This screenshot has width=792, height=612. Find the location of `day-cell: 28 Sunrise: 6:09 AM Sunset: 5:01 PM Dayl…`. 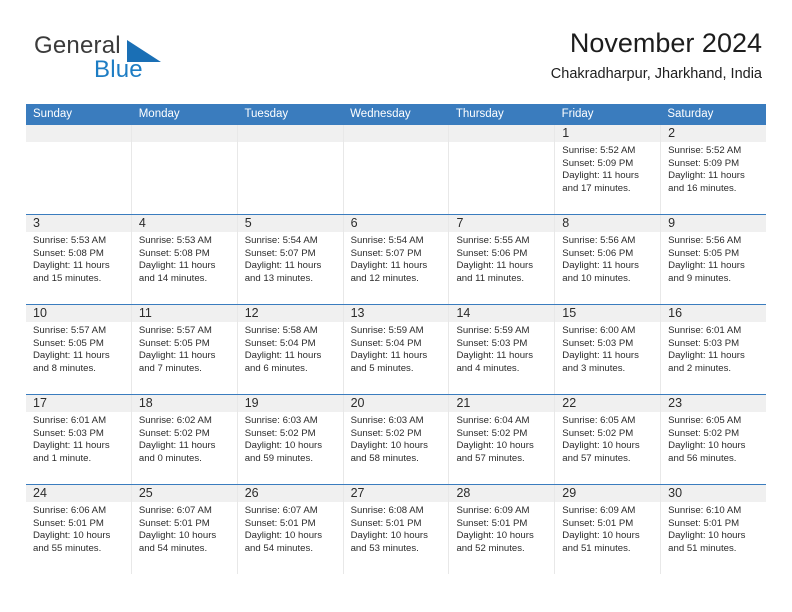

day-cell: 28 Sunrise: 6:09 AM Sunset: 5:01 PM Dayl… is located at coordinates (502, 529).